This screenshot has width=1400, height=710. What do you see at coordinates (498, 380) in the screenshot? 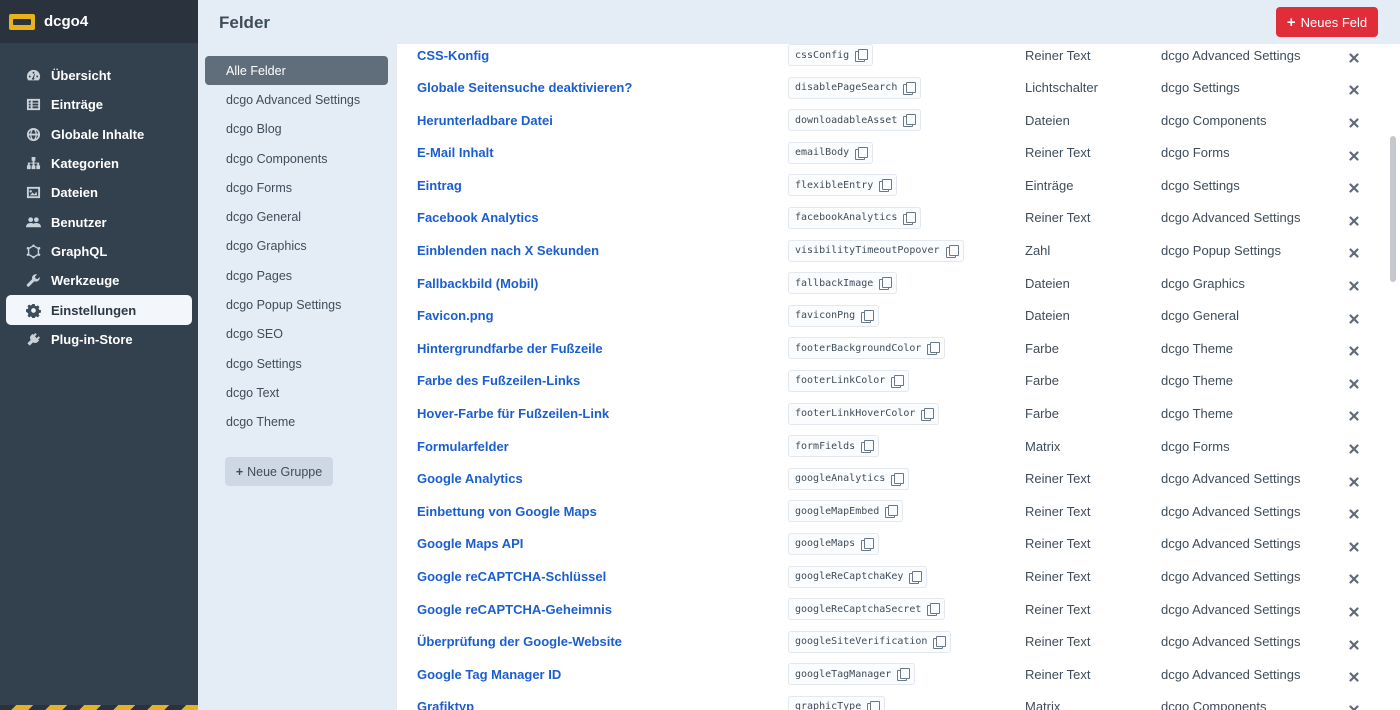
I see `field-name-link: Farbe des Fußzeilen-Links` at bounding box center [498, 380].